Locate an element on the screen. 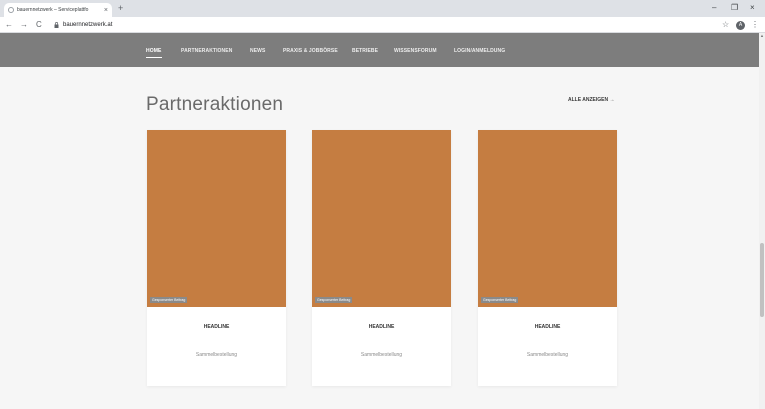  scroll-up-icon: ▲ is located at coordinates (762, 36).